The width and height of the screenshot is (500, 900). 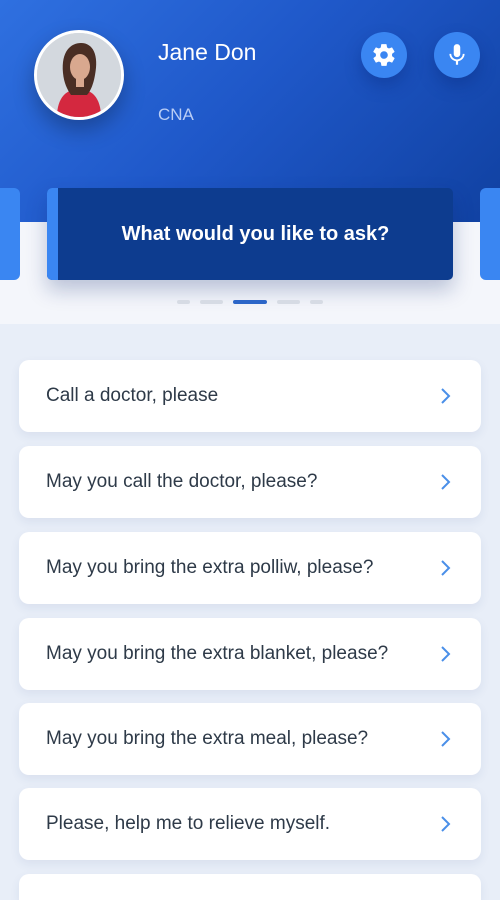 I want to click on list-item-label: Call a doctor, please, so click(x=132, y=395).